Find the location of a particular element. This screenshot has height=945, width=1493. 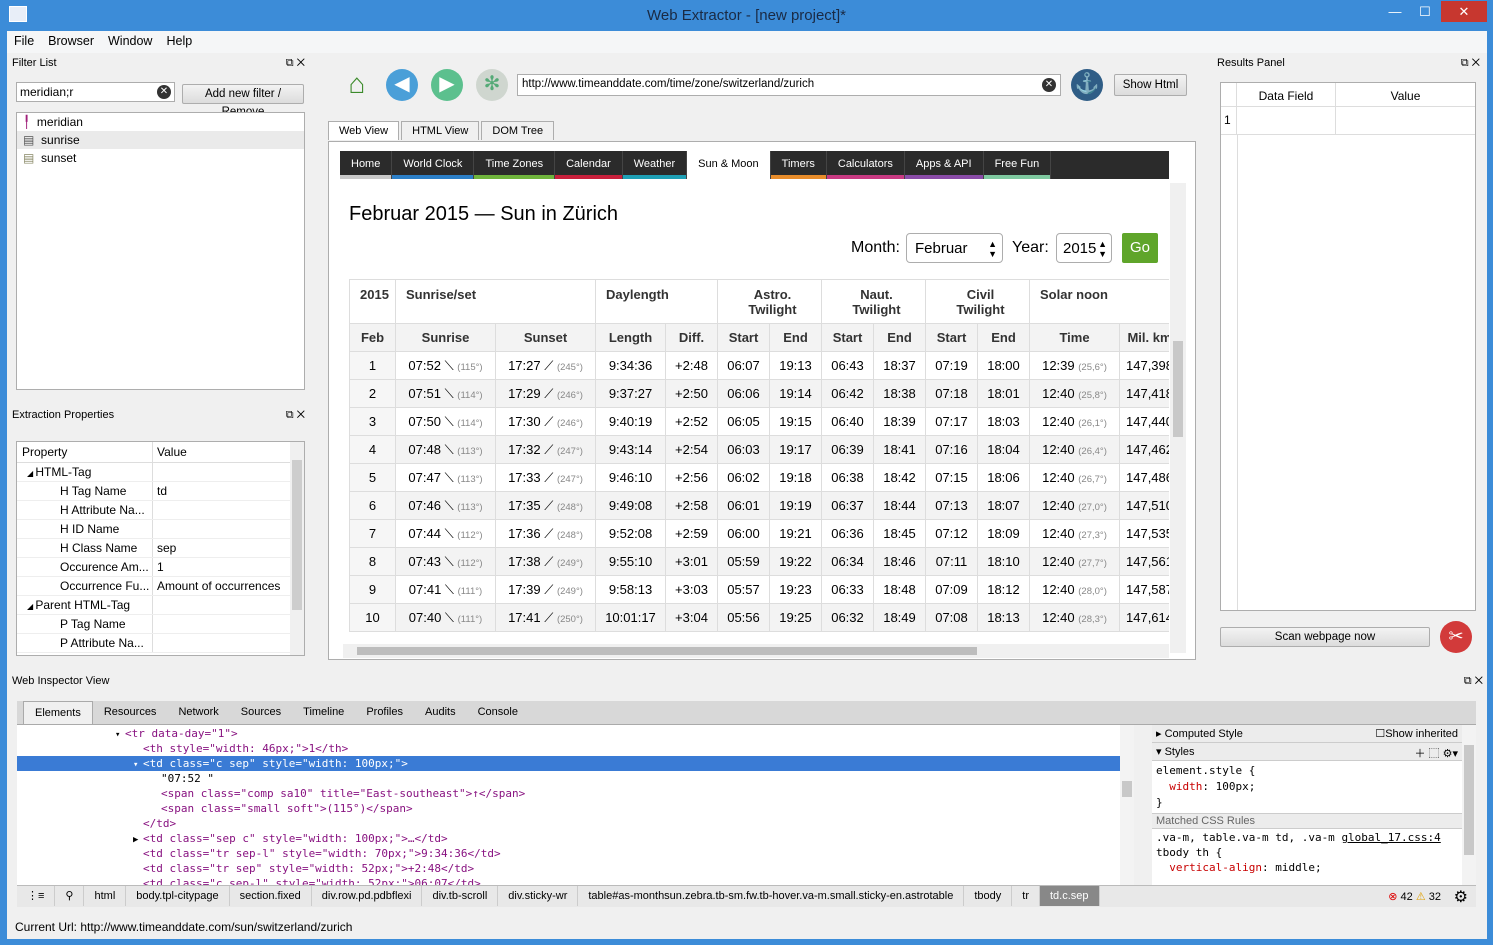

property-value: td is located at coordinates (162, 491).